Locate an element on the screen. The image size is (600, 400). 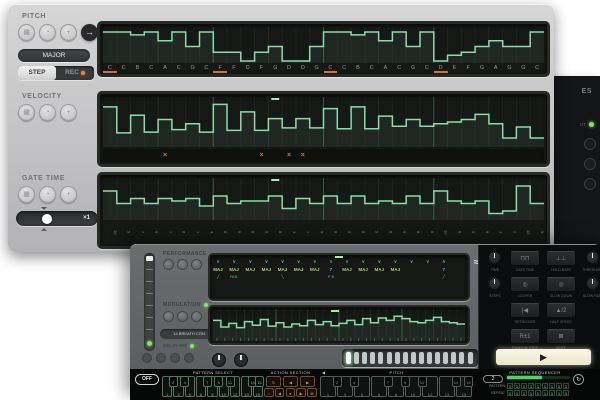
key-9: 9 is located at coordinates (219, 381).